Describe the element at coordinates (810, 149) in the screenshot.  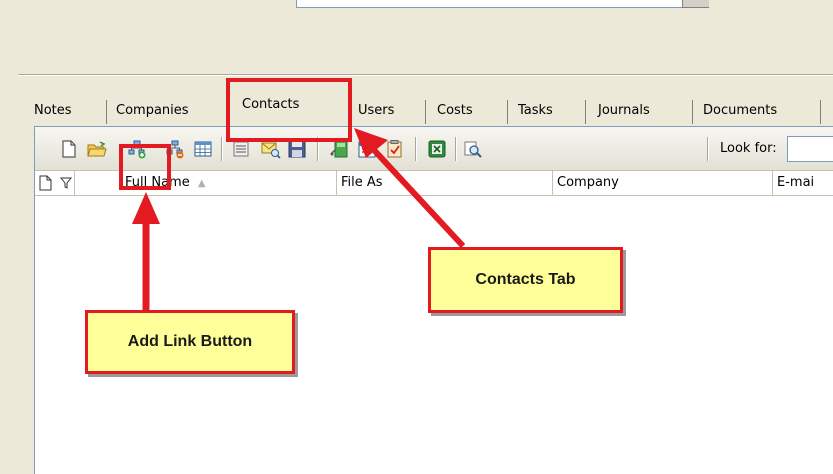
I see `look-for-input` at that location.